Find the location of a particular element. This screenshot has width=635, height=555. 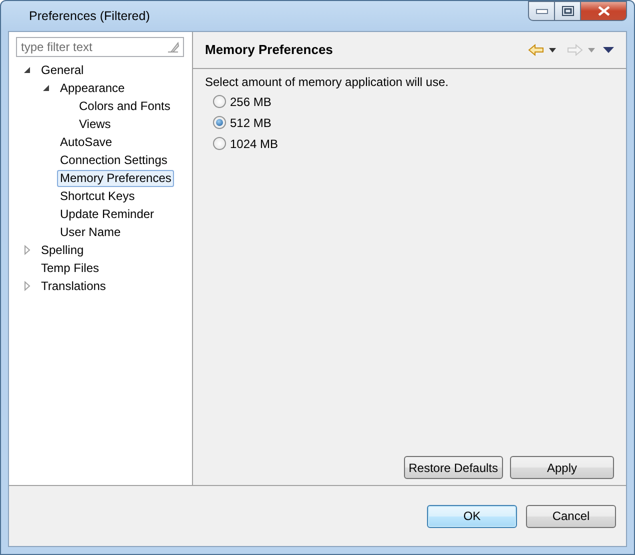

tree-item: Appearance is located at coordinates (92, 88).